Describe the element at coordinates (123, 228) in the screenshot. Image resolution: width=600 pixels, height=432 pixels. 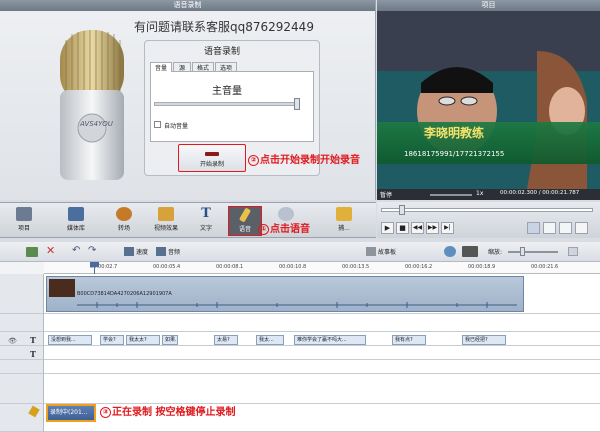
I see `toolbar-transitions-label: 转场` at that location.